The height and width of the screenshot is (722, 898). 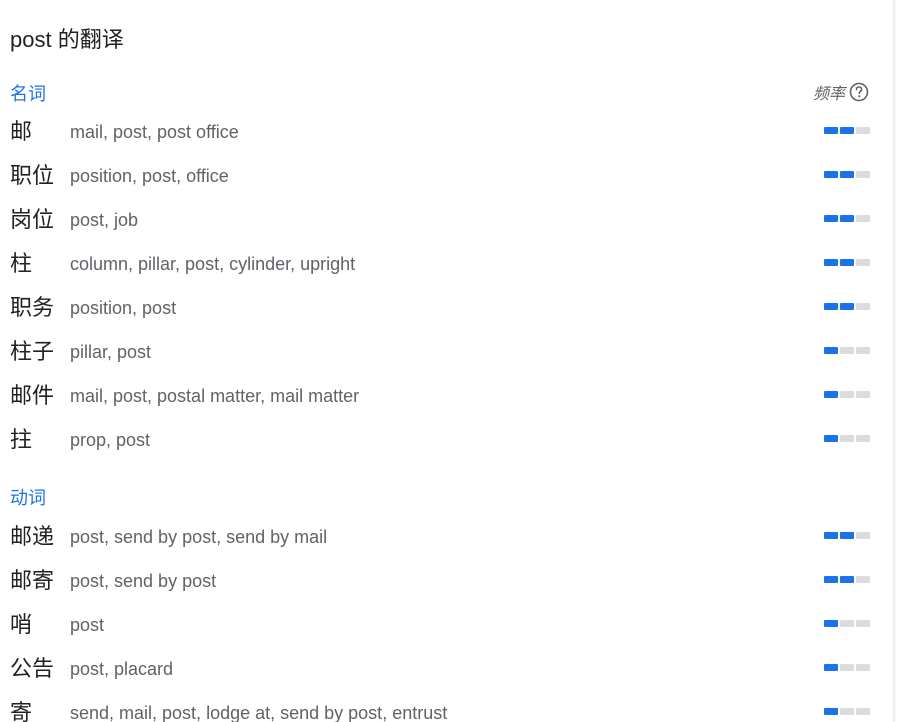 I want to click on translation-row: 岗位 post, job, so click(x=446, y=220).